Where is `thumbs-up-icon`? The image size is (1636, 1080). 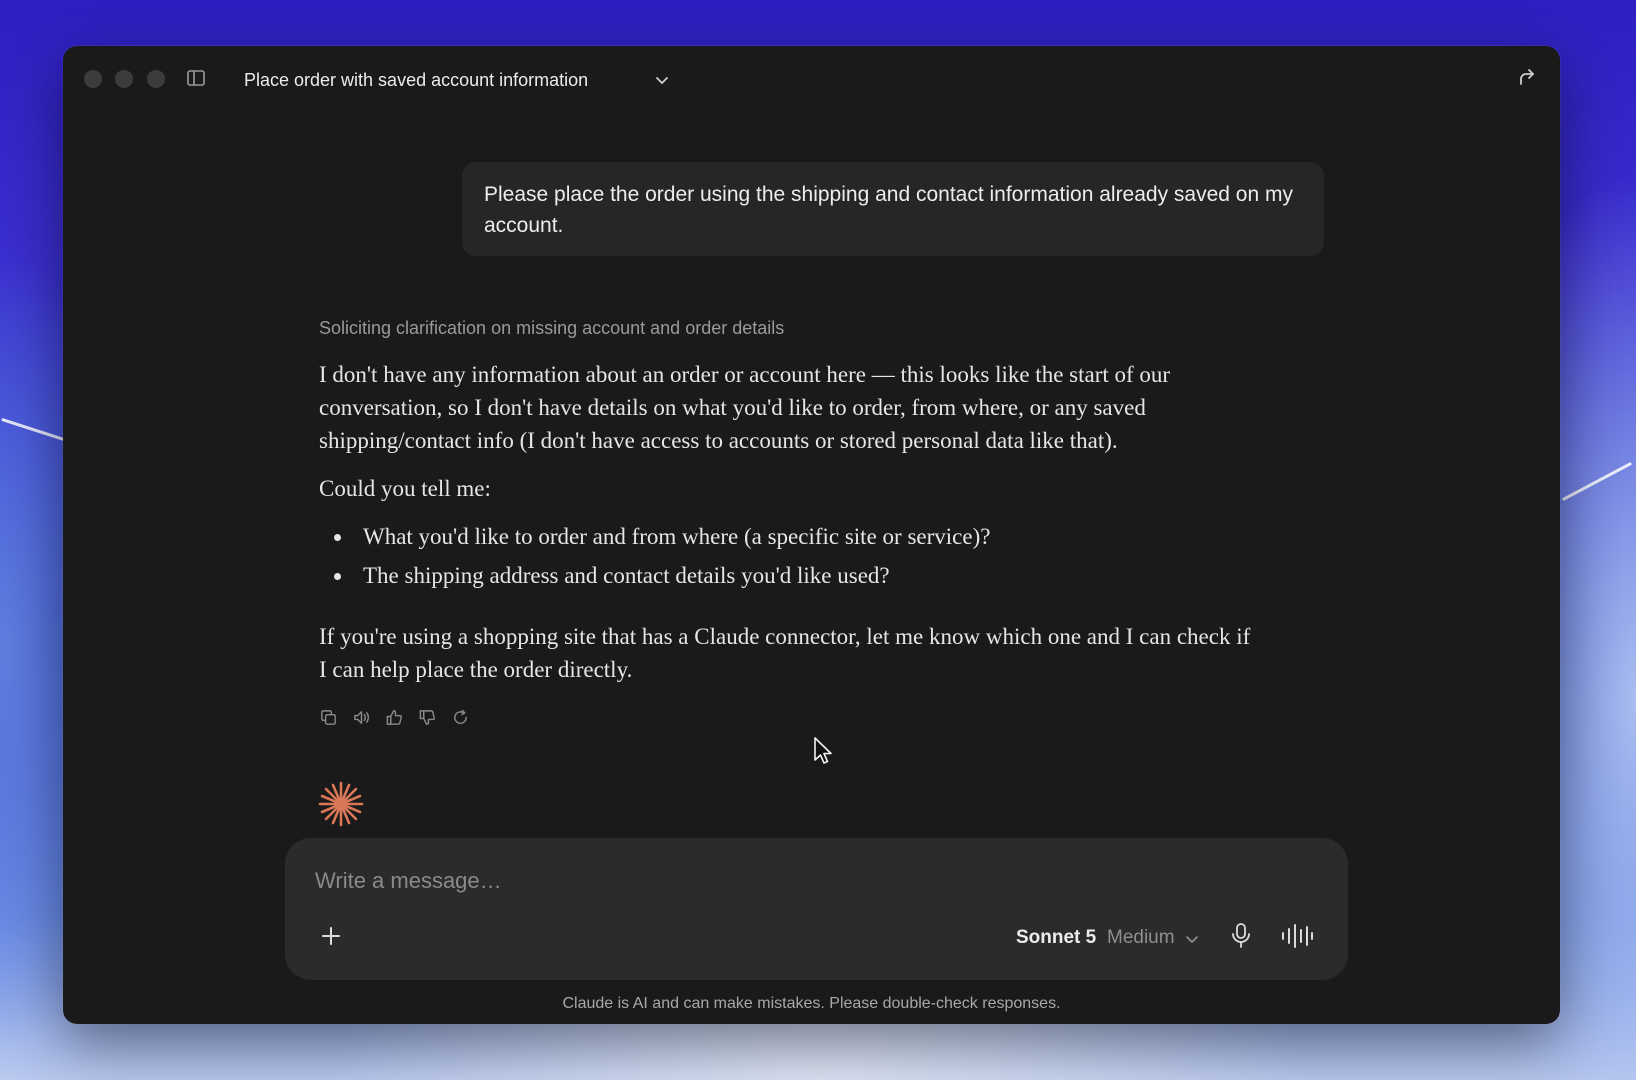
thumbs-up-icon is located at coordinates (394, 717).